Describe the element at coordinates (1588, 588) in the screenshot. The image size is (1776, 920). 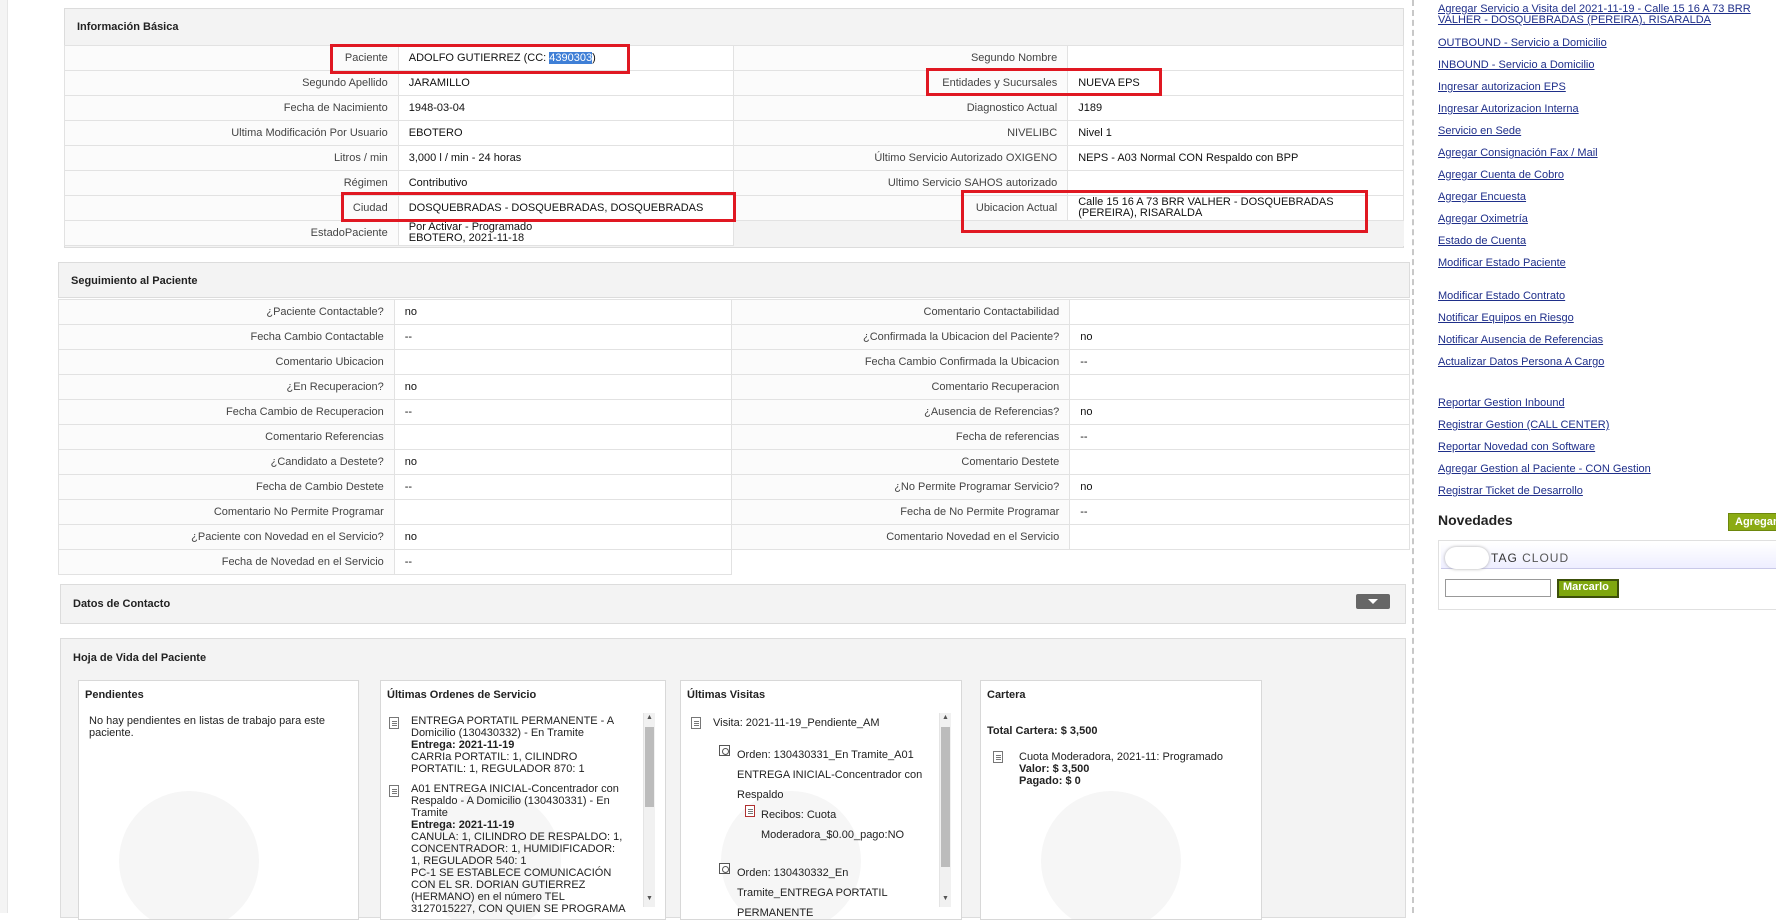
I see `marcarlo-button: Marcarlo` at that location.